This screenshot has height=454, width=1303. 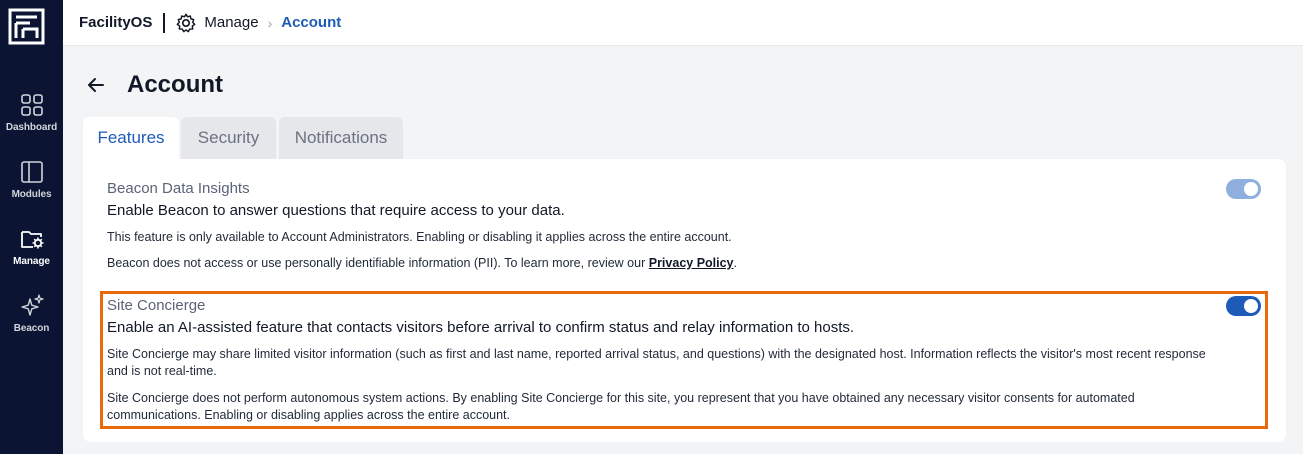 I want to click on sidebar-item-label: Manage, so click(x=31, y=261).